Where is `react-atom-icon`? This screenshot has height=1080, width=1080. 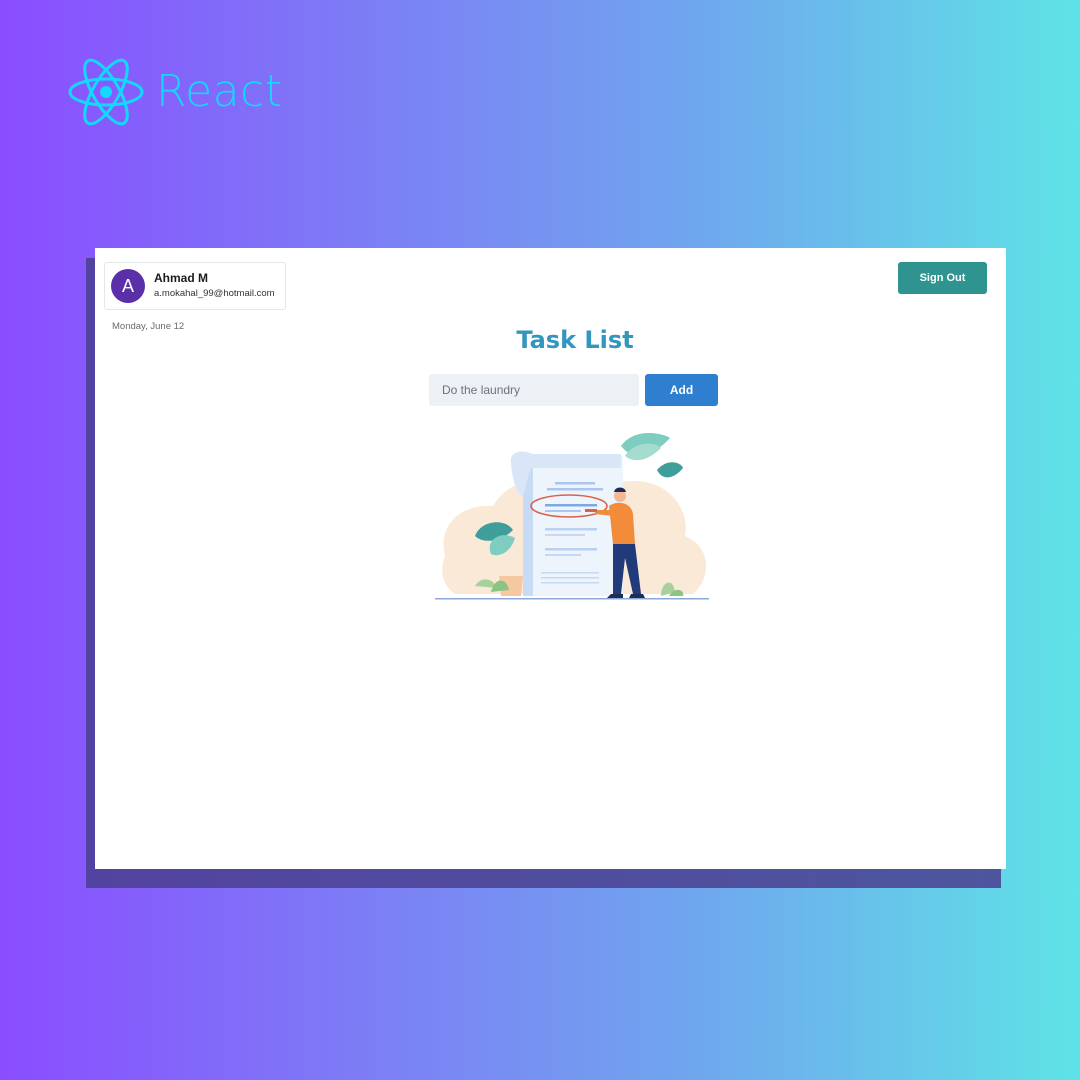 react-atom-icon is located at coordinates (106, 92).